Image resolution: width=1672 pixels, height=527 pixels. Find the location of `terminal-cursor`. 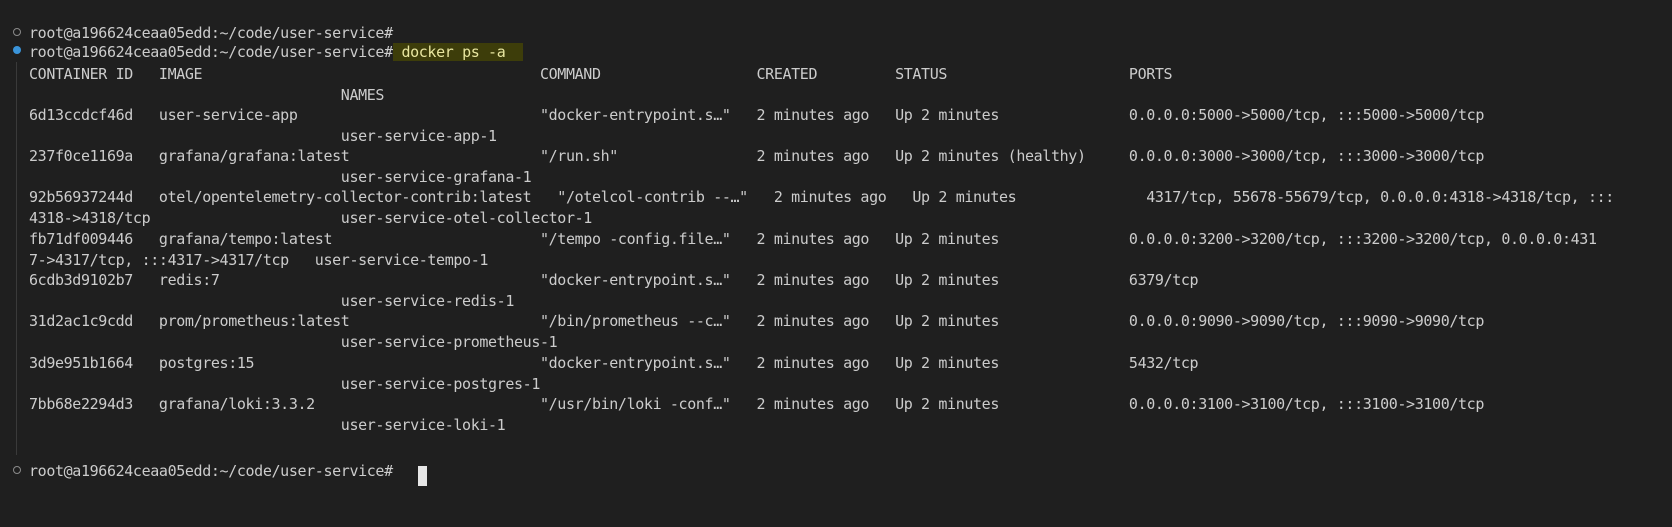

terminal-cursor is located at coordinates (422, 476).